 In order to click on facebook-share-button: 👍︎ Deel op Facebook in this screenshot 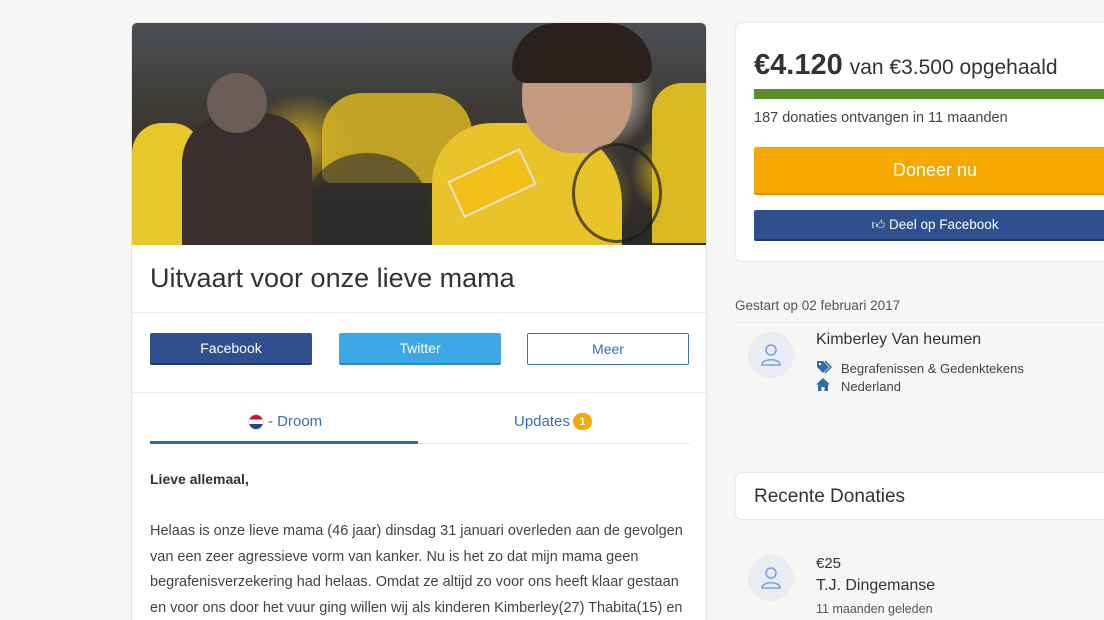, I will do `click(929, 225)`.